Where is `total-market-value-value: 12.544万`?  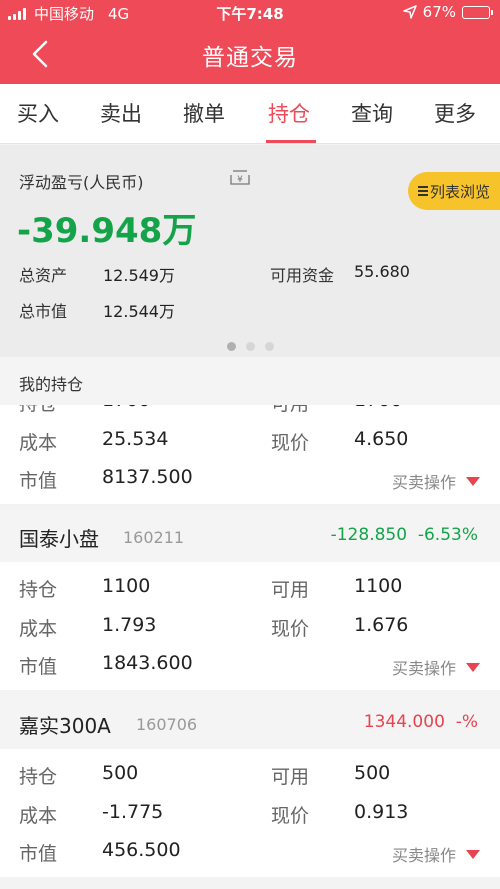 total-market-value-value: 12.544万 is located at coordinates (139, 311).